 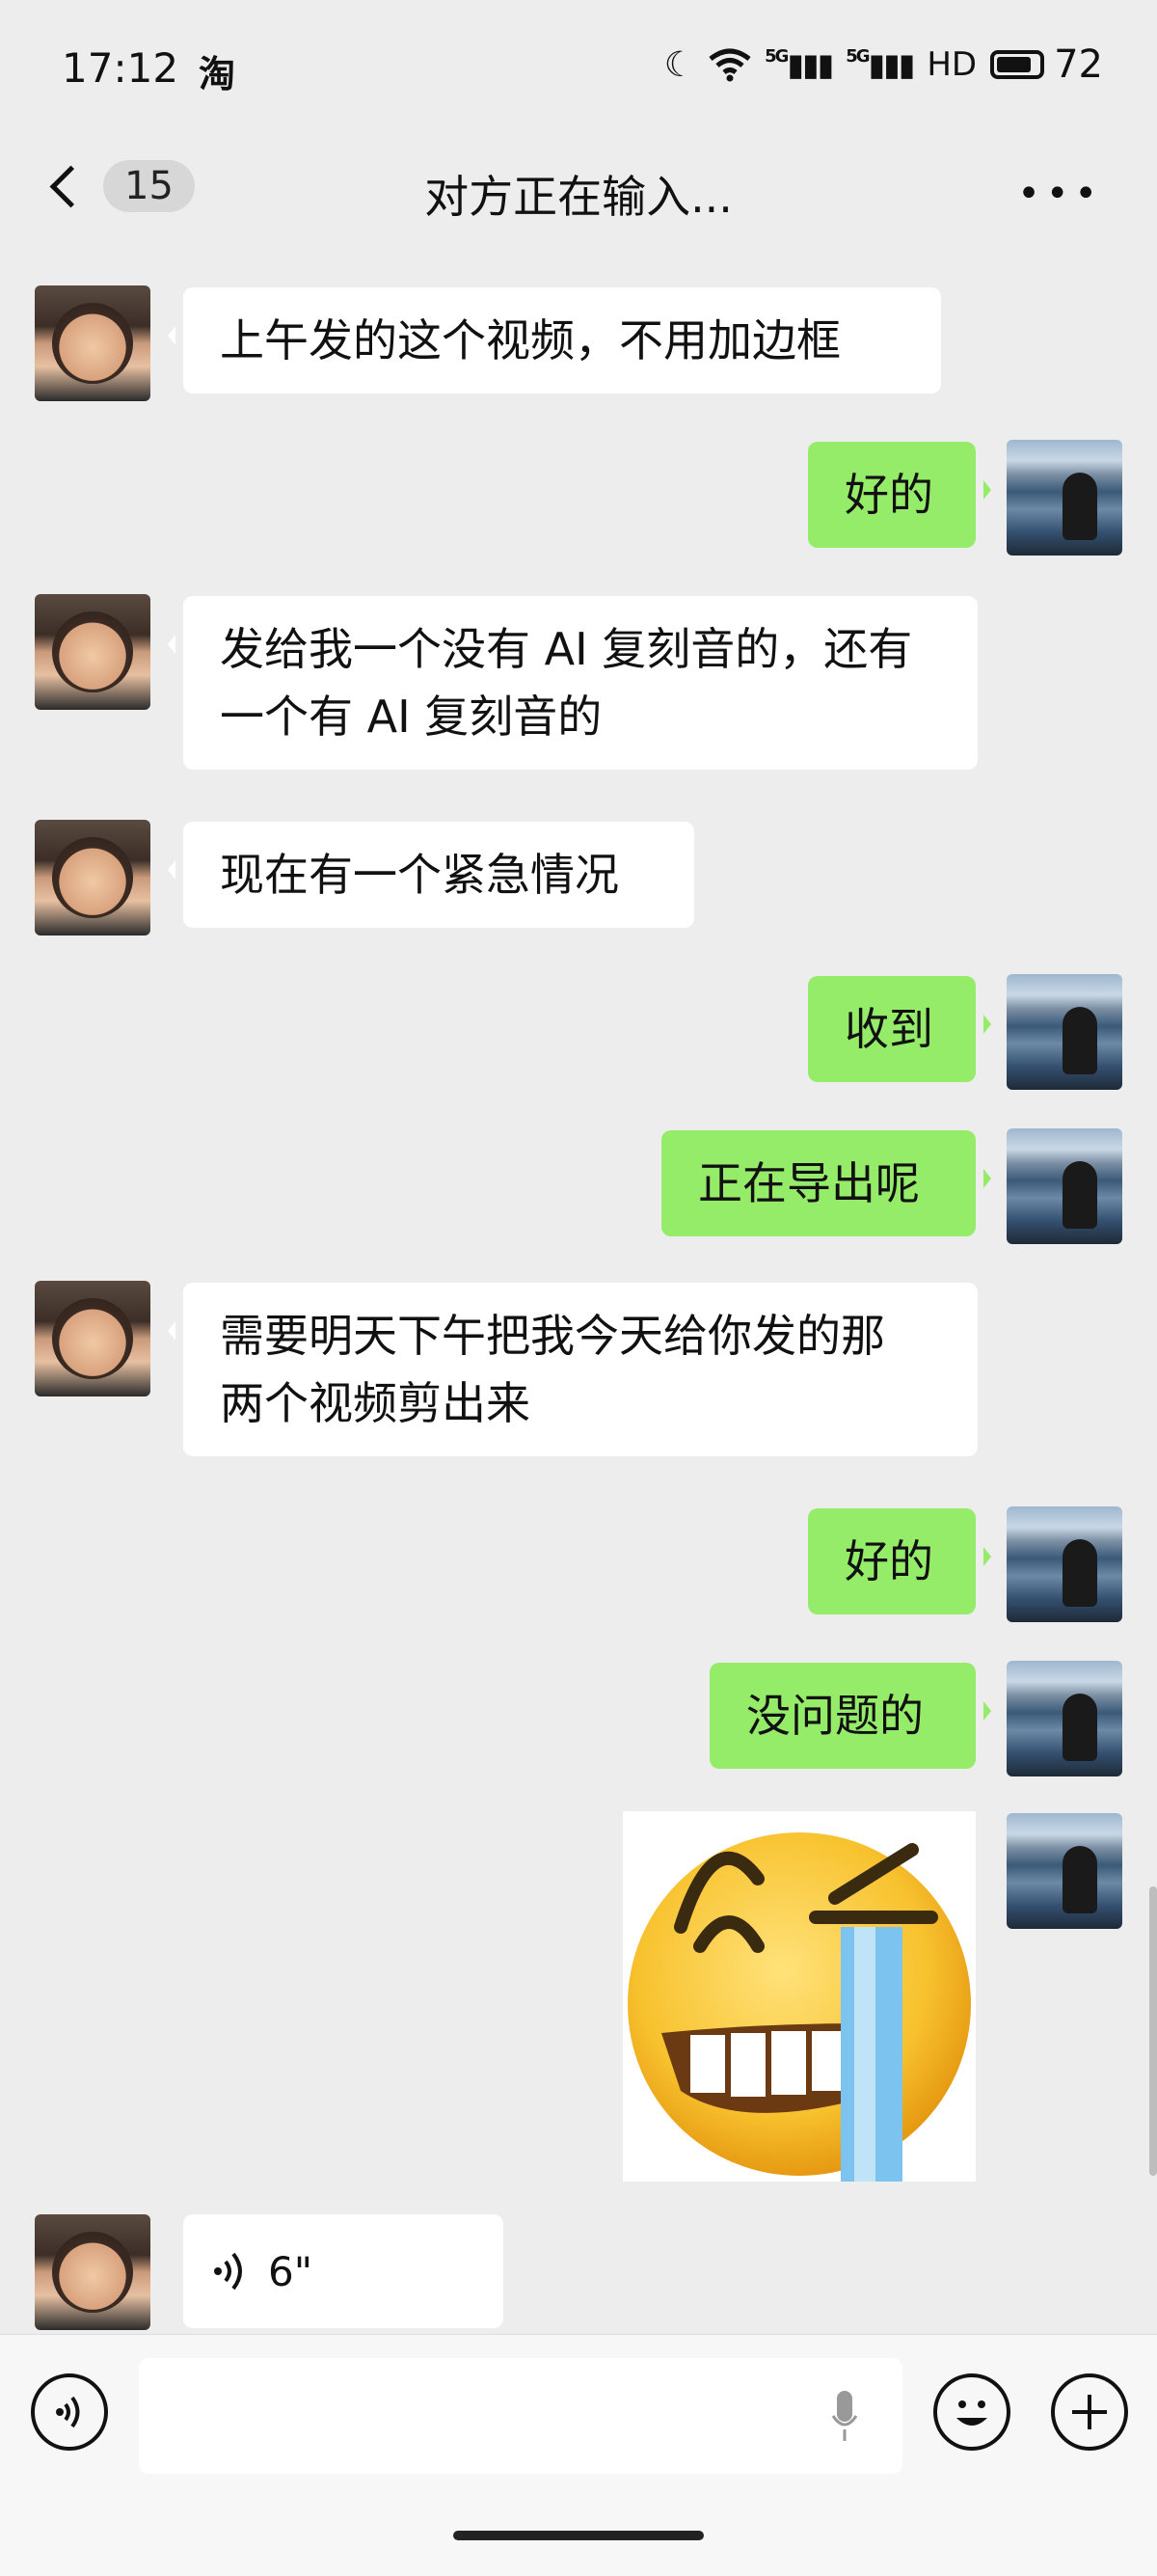 I want to click on hd-icon: HD, so click(x=952, y=64).